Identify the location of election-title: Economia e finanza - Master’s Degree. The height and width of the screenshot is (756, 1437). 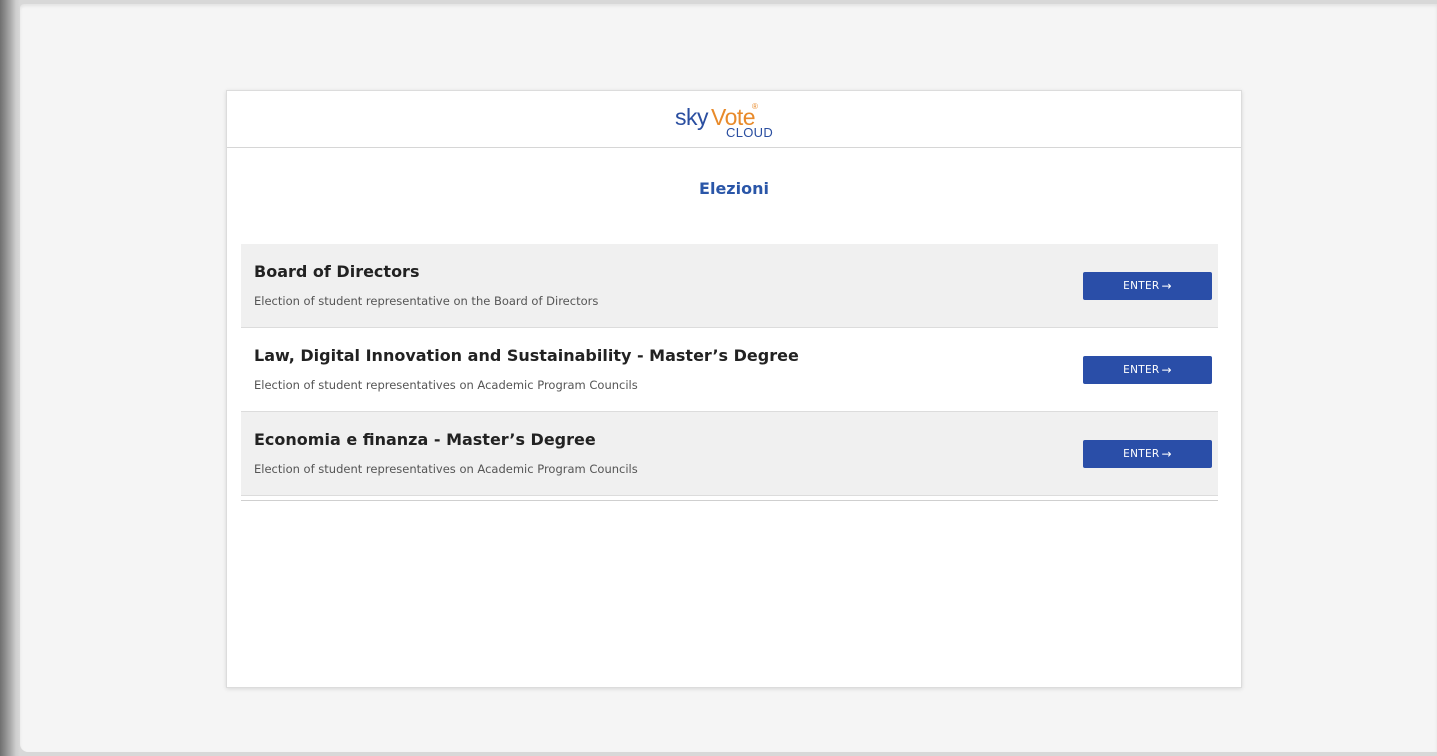
(425, 439).